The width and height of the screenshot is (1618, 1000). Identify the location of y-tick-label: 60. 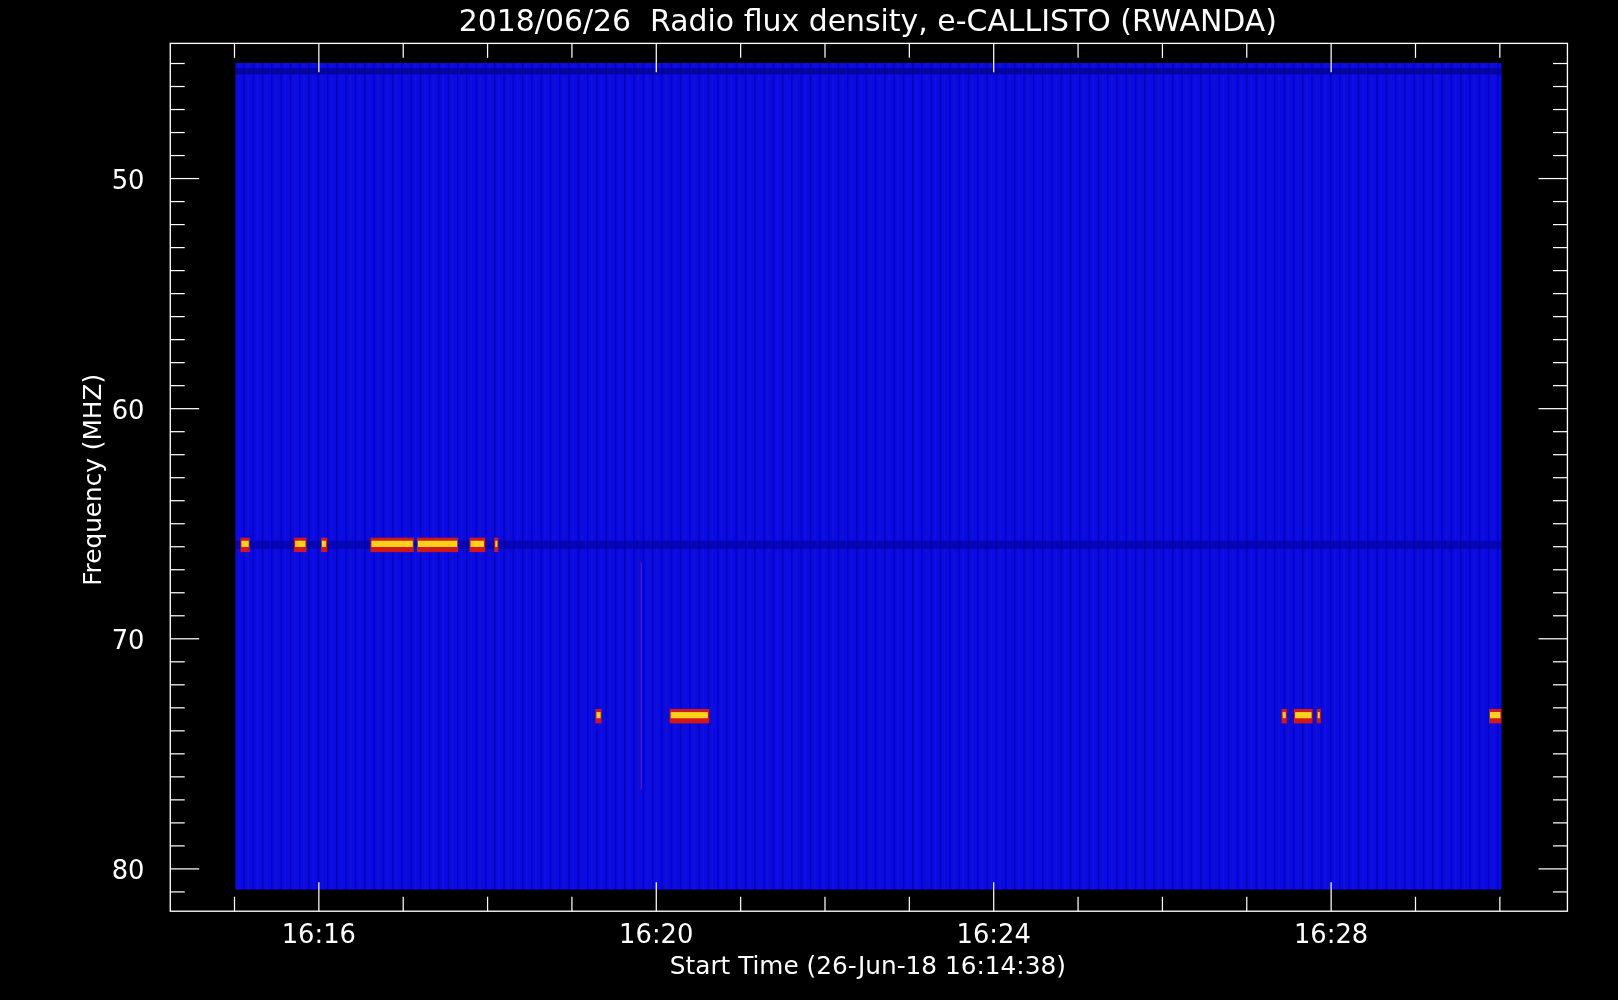
(128, 410).